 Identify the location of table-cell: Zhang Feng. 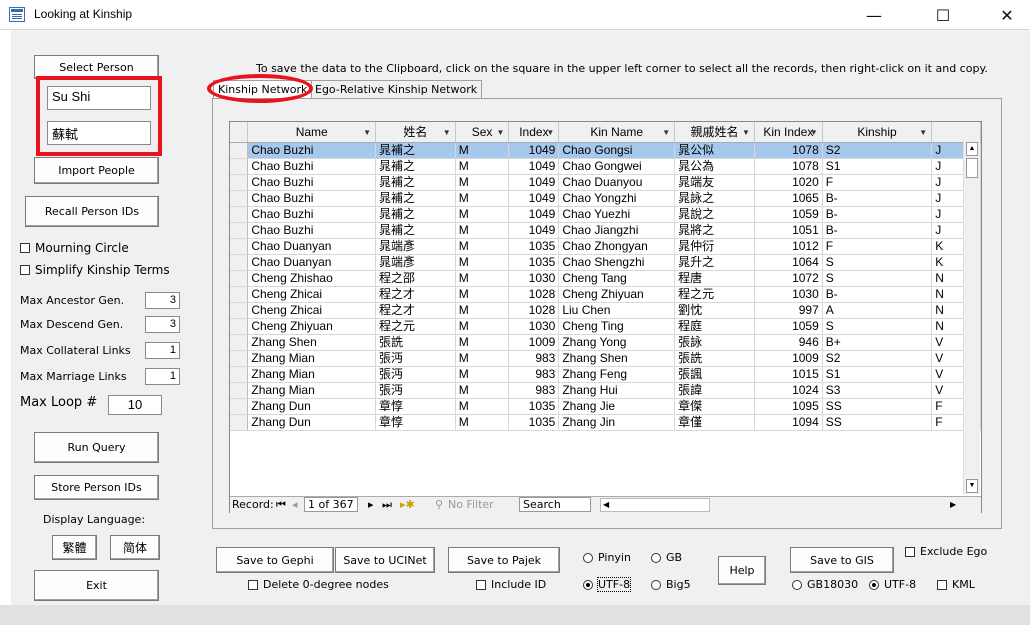
(617, 374).